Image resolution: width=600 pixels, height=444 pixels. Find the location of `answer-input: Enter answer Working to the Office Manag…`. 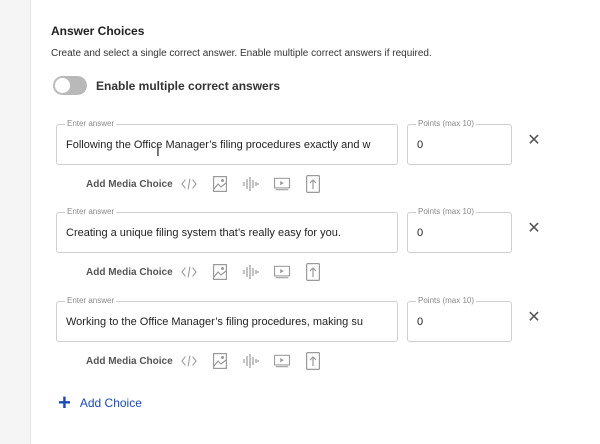

answer-input: Enter answer Working to the Office Manag… is located at coordinates (227, 319).